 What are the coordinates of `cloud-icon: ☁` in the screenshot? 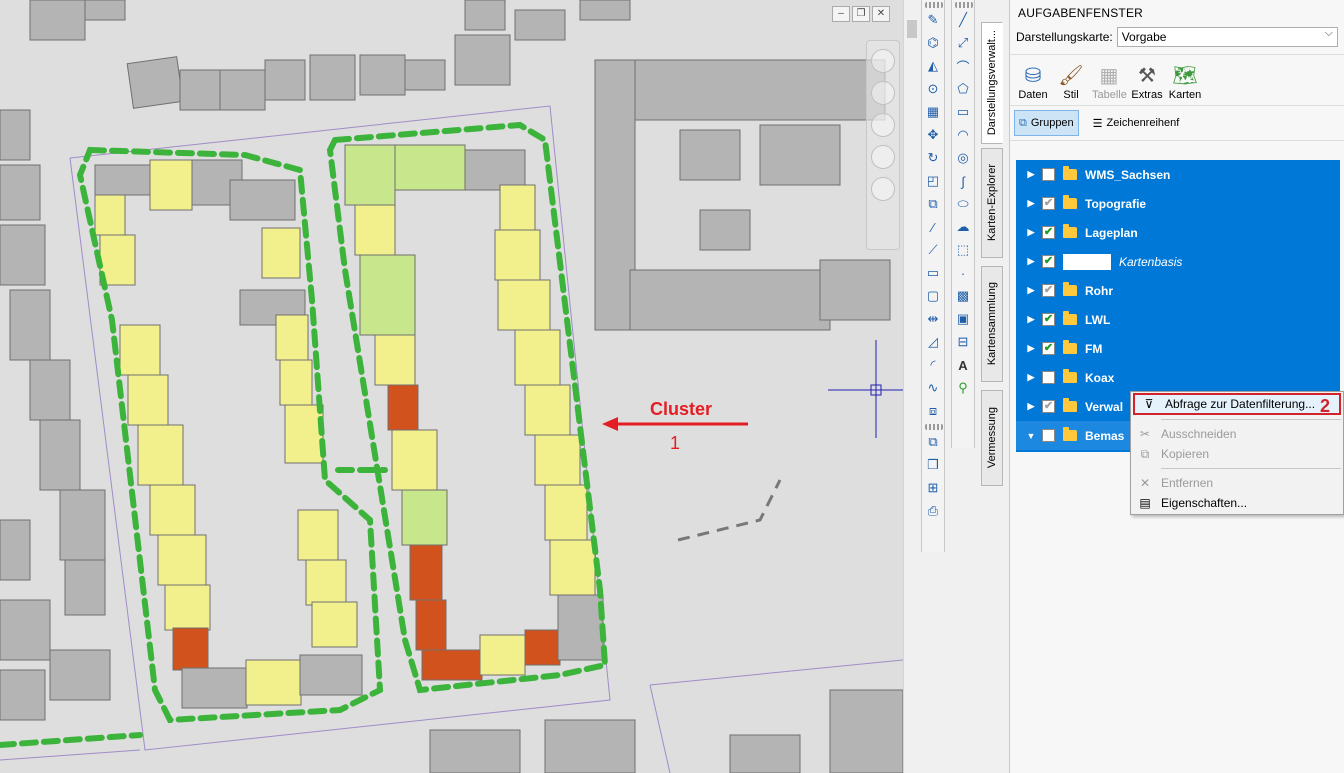 It's located at (963, 227).